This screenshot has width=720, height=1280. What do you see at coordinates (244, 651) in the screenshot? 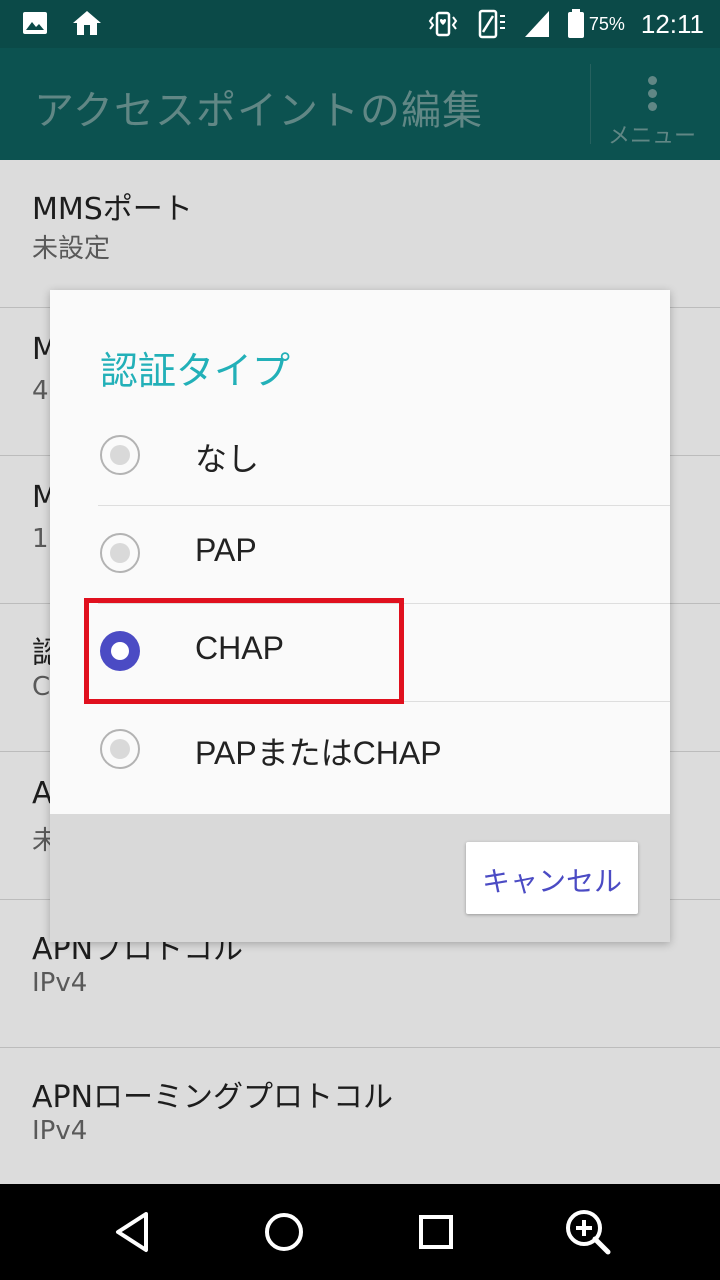
I see `highlight-annotation-box` at bounding box center [244, 651].